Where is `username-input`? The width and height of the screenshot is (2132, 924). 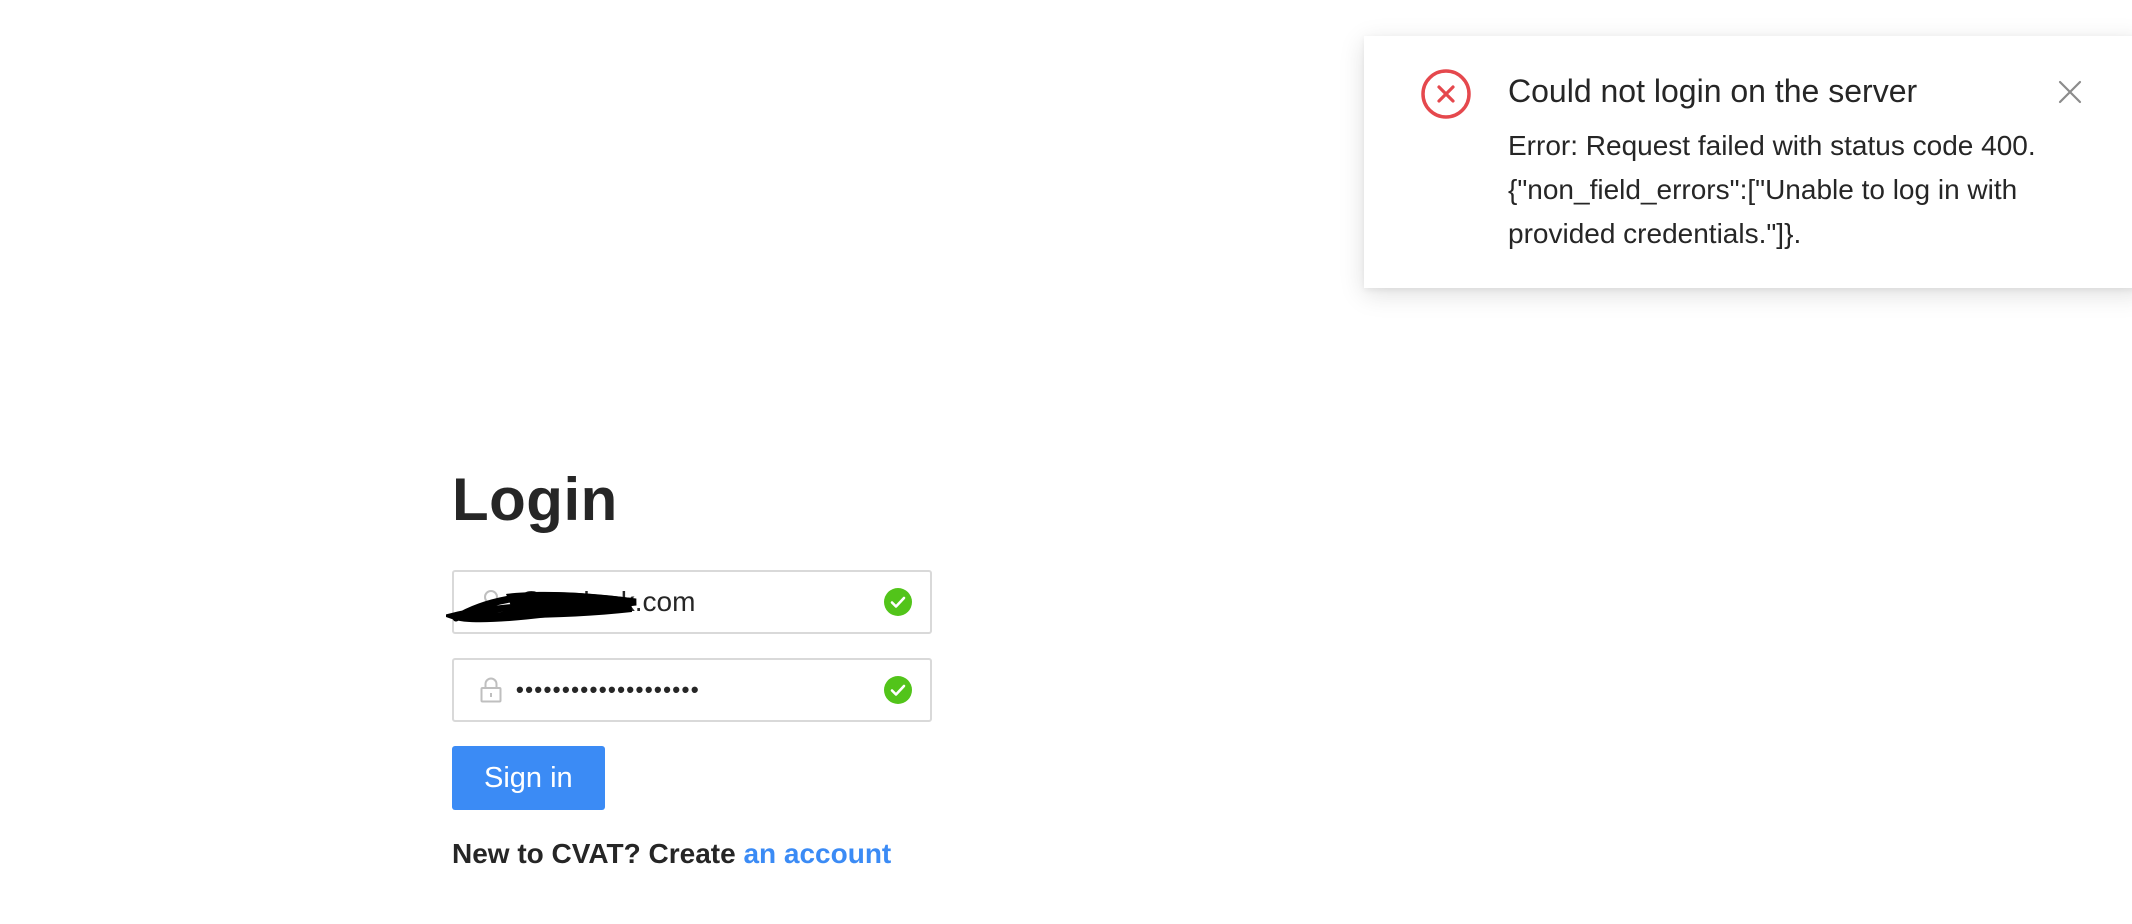 username-input is located at coordinates (695, 602).